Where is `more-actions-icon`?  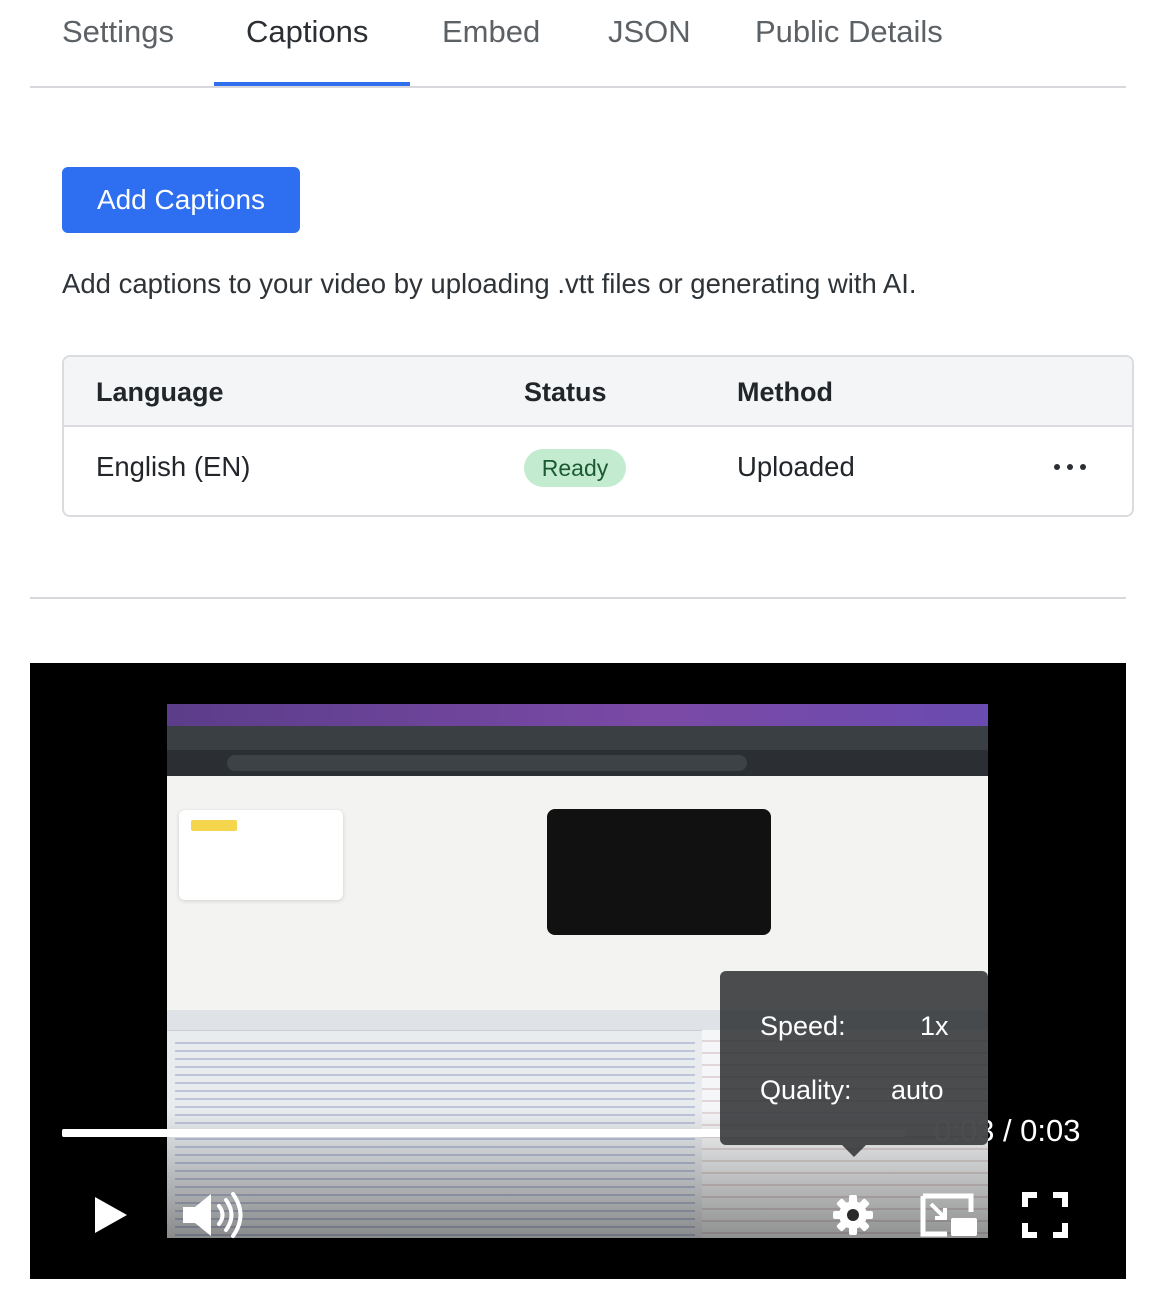 more-actions-icon is located at coordinates (1070, 467).